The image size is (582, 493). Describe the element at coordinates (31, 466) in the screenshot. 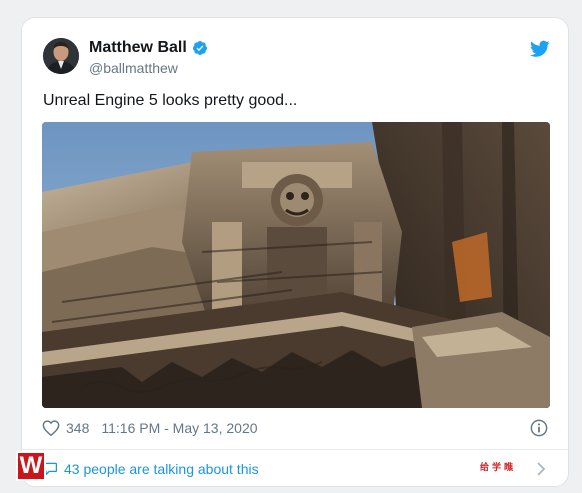

I see `watermark-logo: W` at that location.